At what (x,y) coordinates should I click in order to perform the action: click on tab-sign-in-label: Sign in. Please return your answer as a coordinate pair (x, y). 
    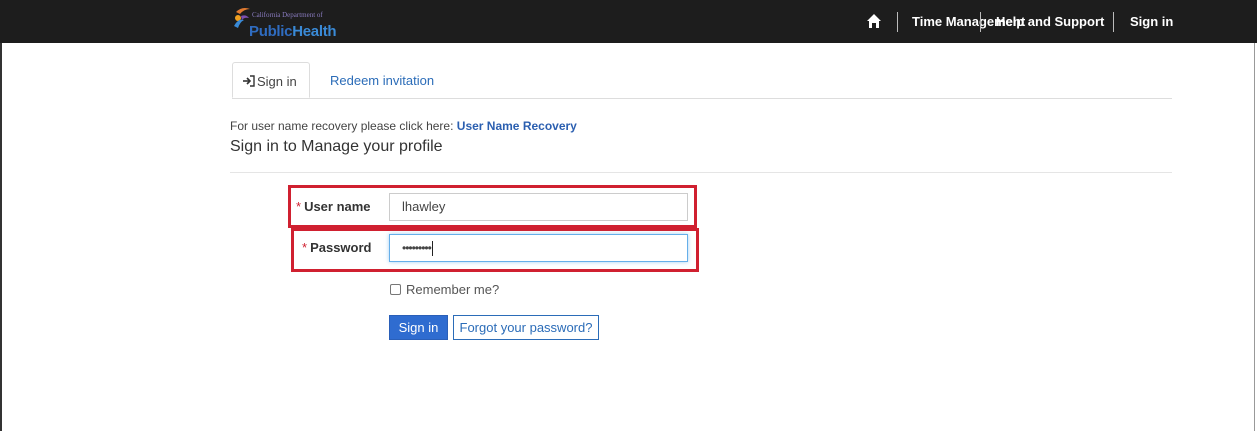
    Looking at the image, I should click on (277, 81).